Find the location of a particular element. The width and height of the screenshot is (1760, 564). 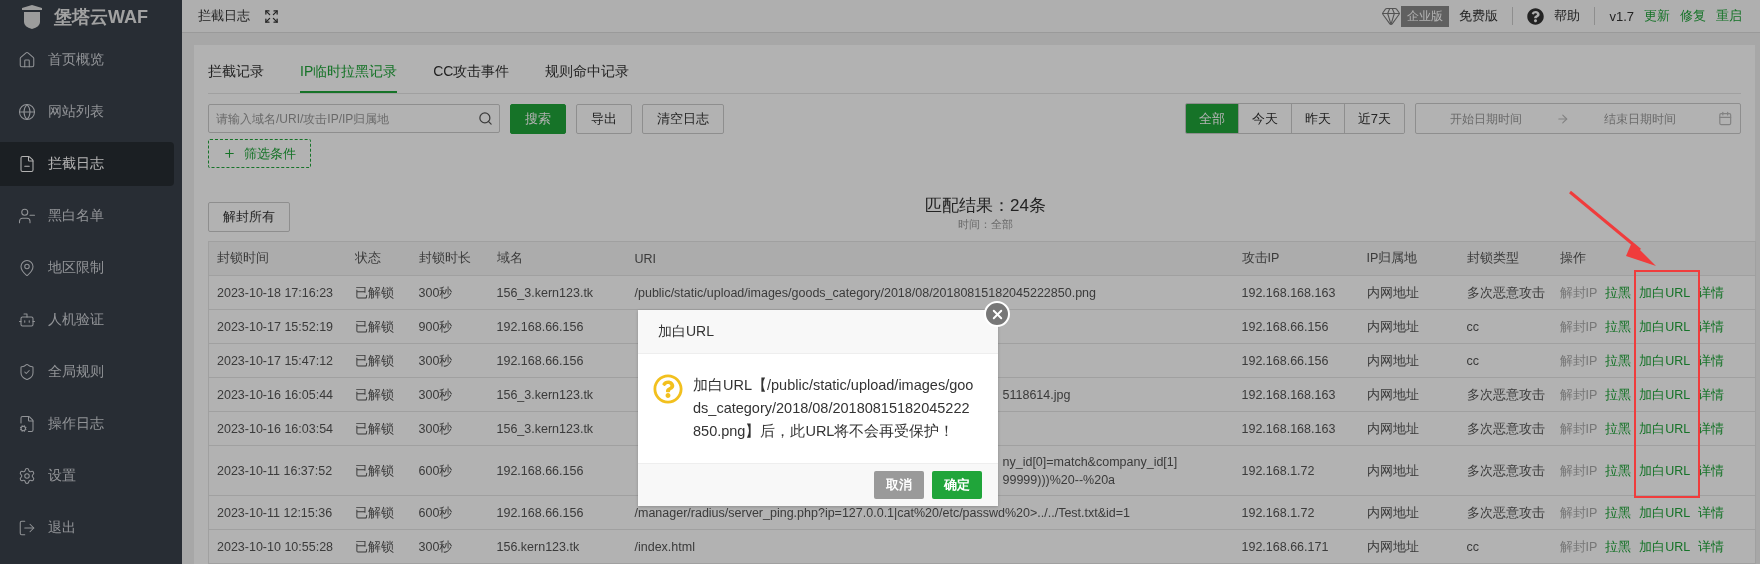

toolbar-button: 导出 is located at coordinates (604, 118).